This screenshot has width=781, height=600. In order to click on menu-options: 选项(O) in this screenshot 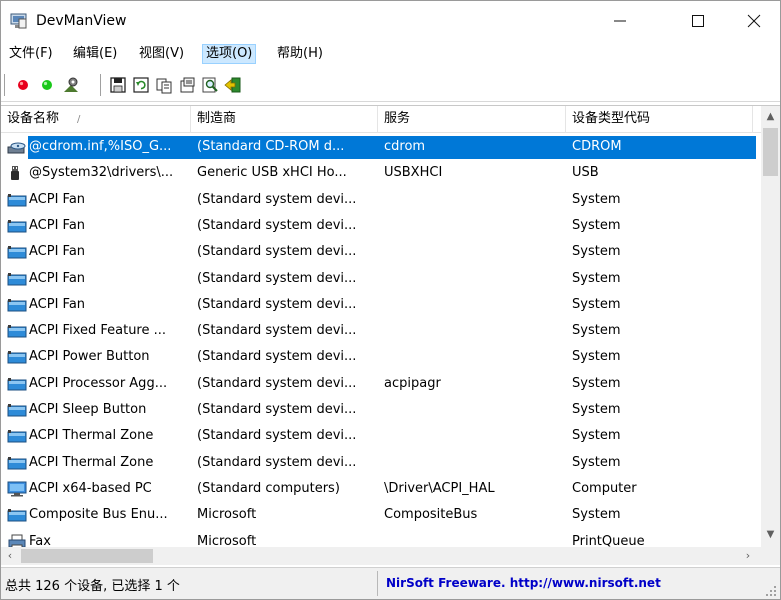, I will do `click(229, 54)`.